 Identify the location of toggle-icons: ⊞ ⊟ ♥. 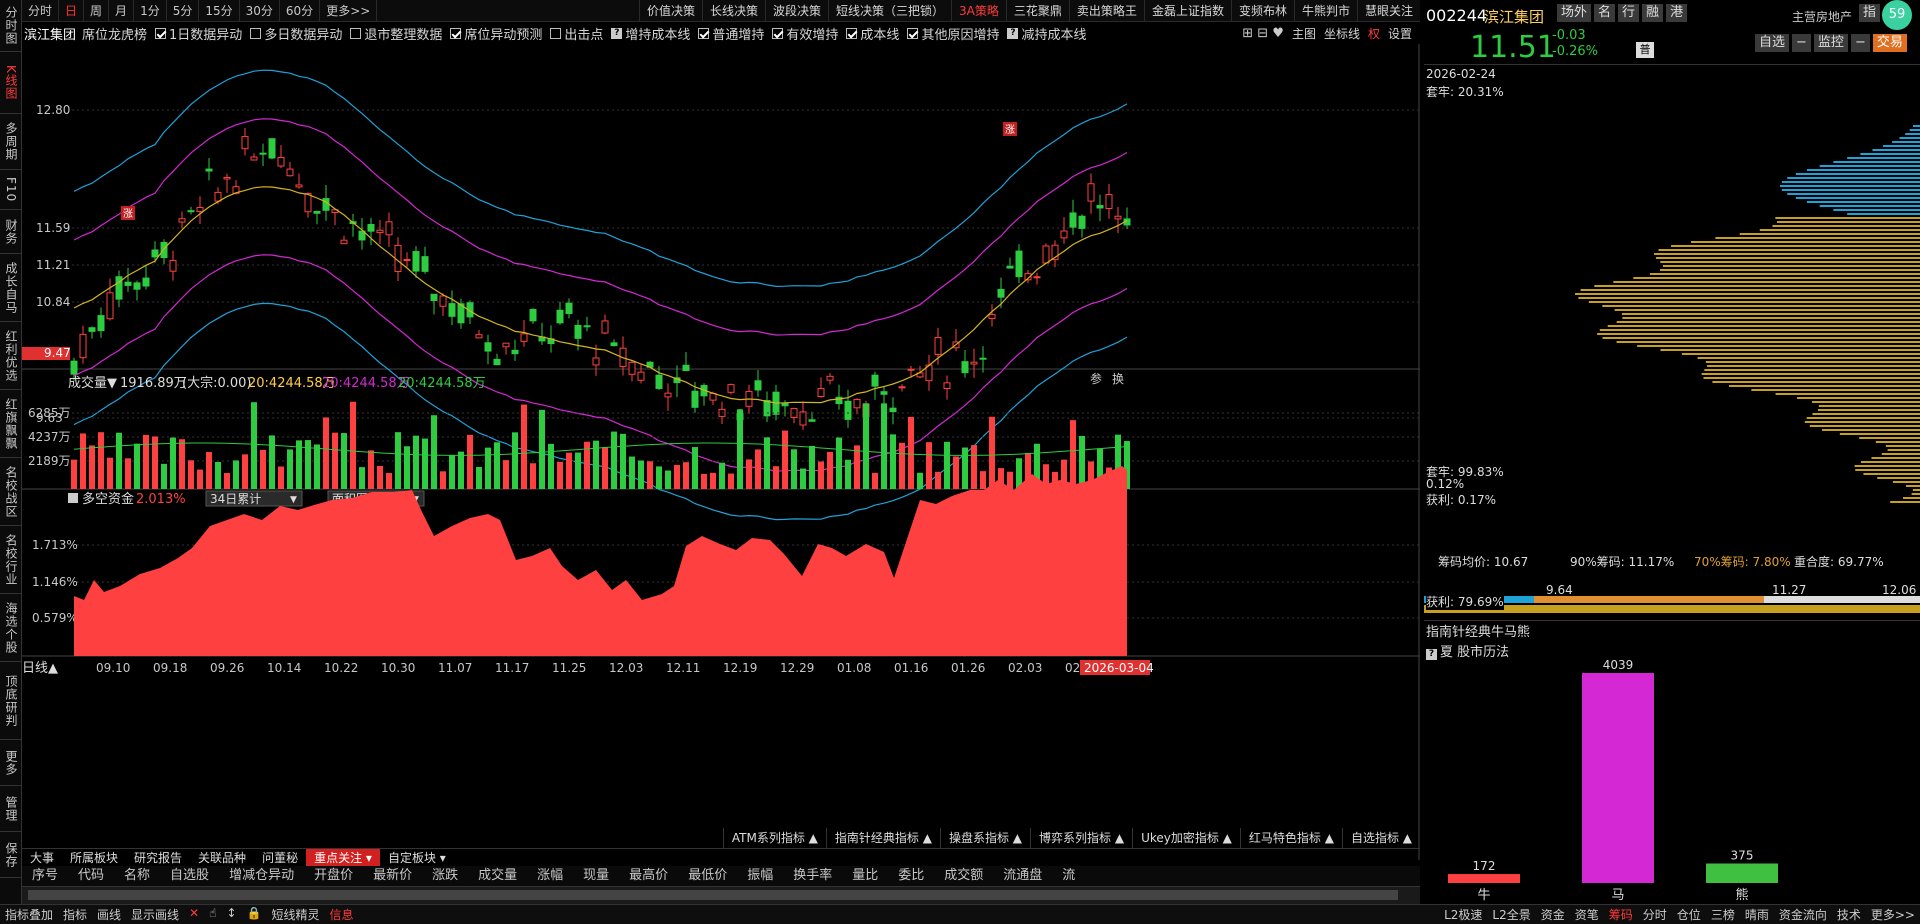
(1263, 33).